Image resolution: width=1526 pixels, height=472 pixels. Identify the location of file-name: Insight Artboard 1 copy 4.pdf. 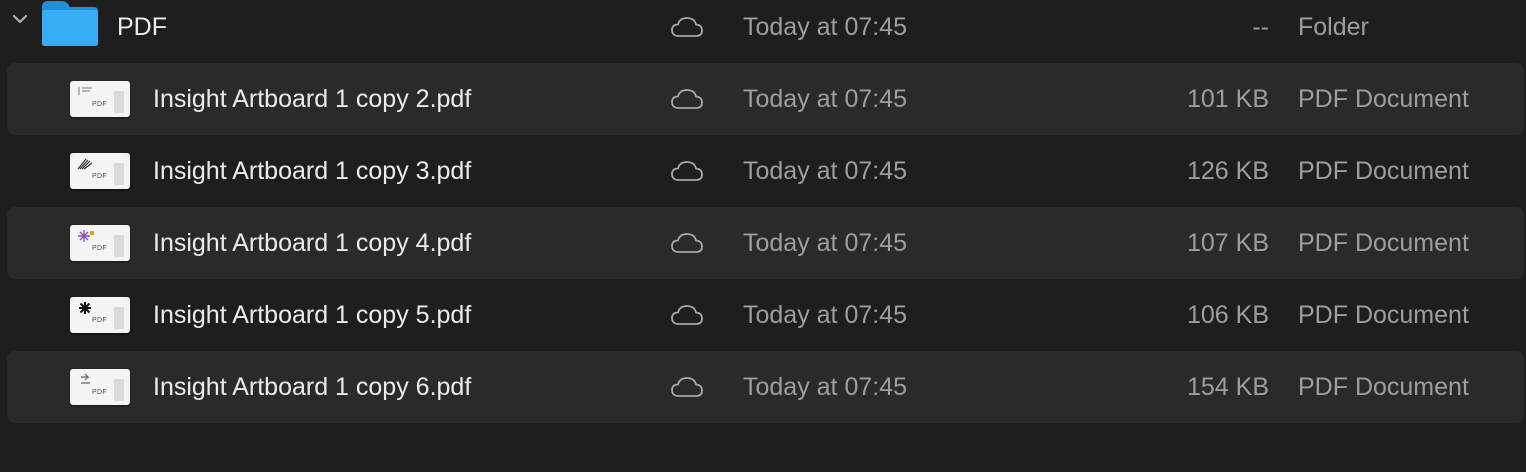
(312, 242).